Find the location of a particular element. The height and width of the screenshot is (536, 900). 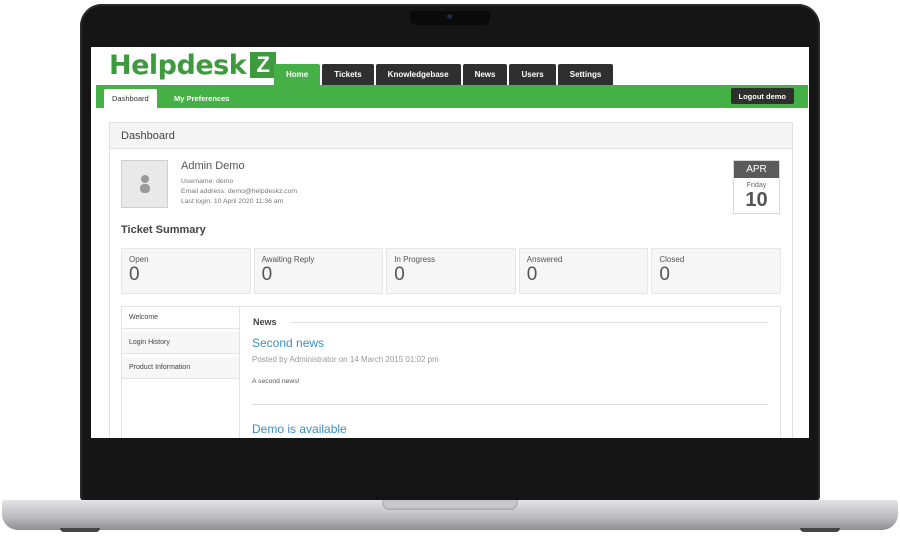

laptop-foot-right is located at coordinates (820, 530).